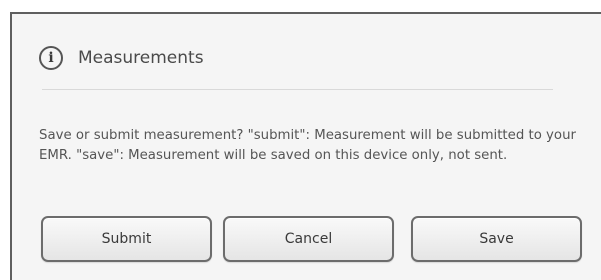 This screenshot has width=601, height=280. What do you see at coordinates (51, 58) in the screenshot?
I see `info-icon: i` at bounding box center [51, 58].